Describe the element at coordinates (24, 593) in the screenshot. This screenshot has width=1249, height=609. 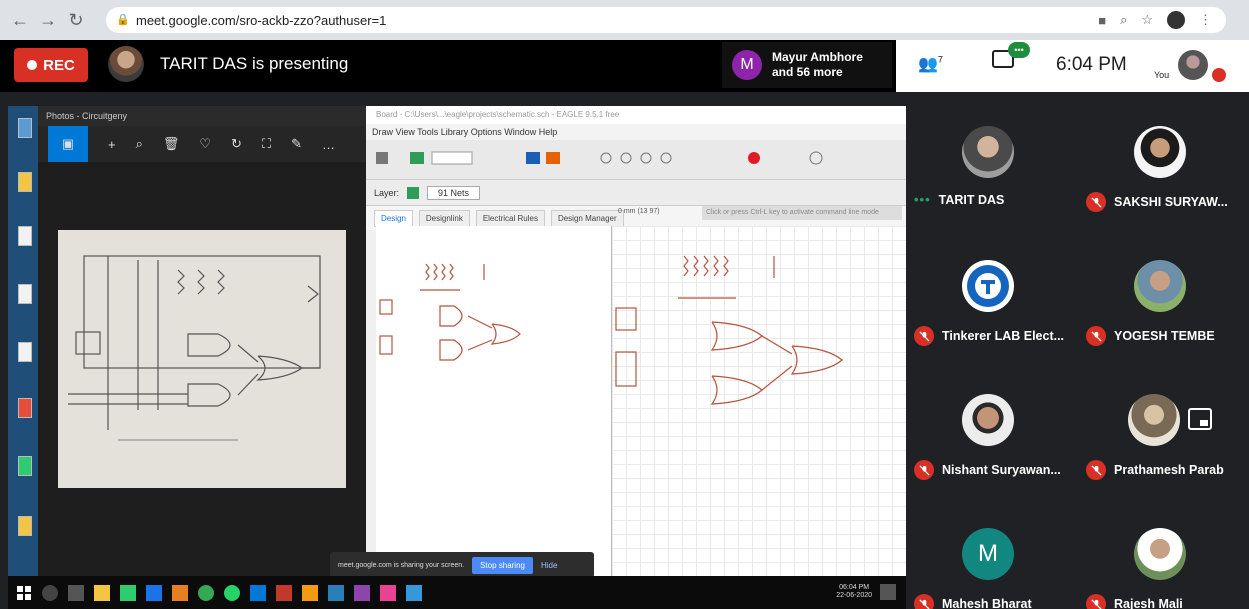
I see `windows-start-icon` at that location.